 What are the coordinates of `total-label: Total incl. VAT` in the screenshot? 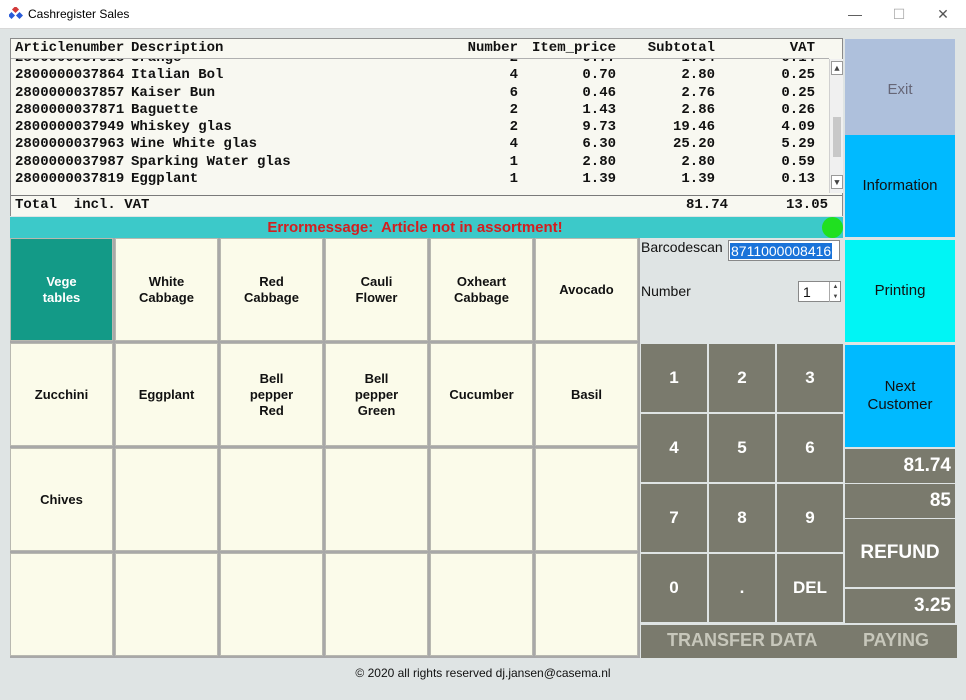 It's located at (82, 205).